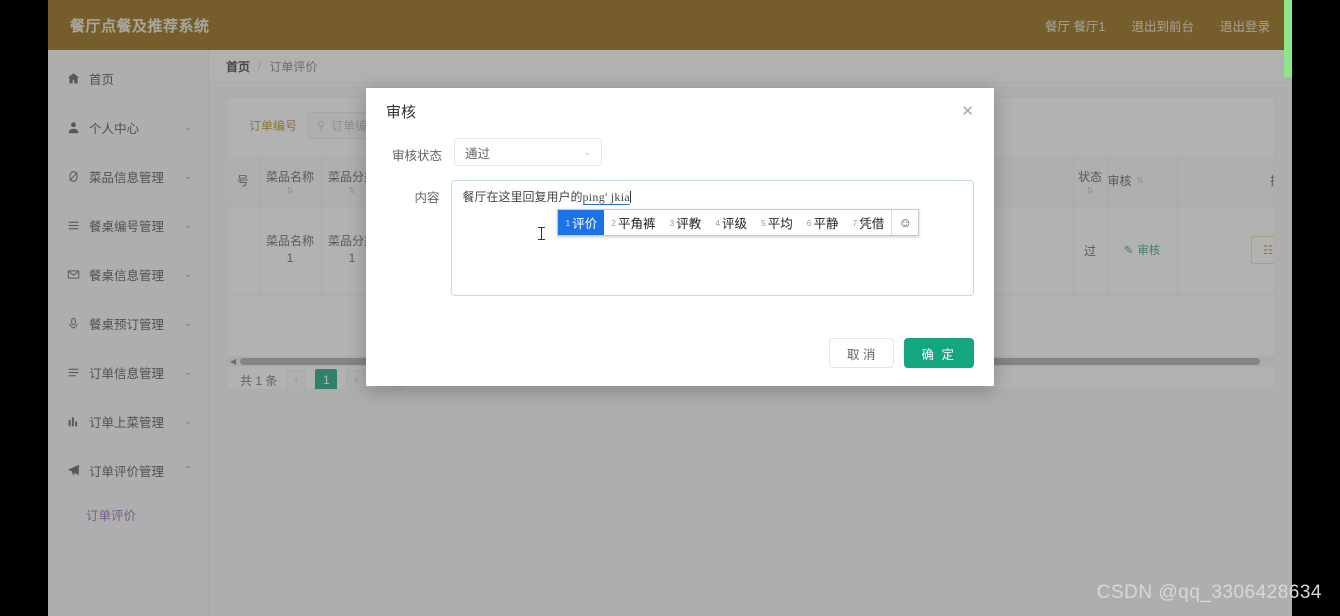 This screenshot has width=1340, height=616. I want to click on ime-candidate-5: 5 平均, so click(777, 222).